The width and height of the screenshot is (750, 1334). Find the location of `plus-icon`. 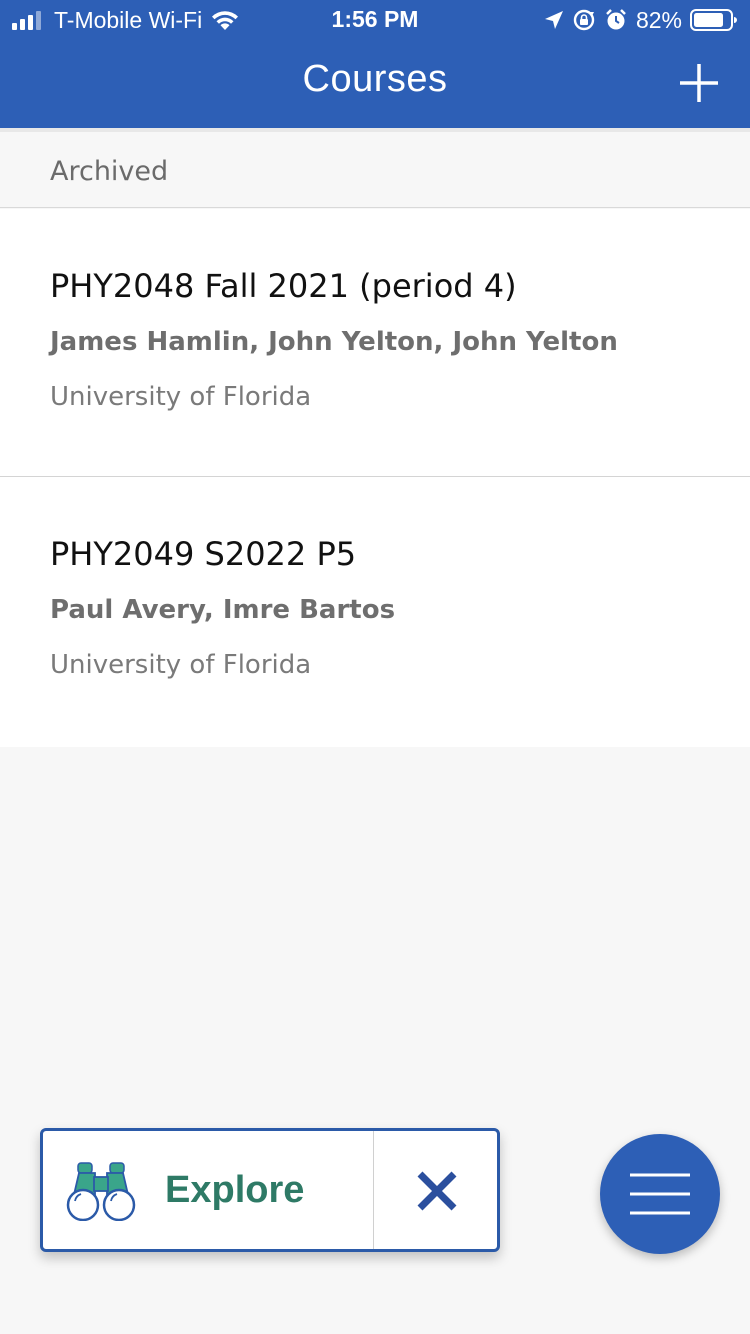

plus-icon is located at coordinates (699, 83).